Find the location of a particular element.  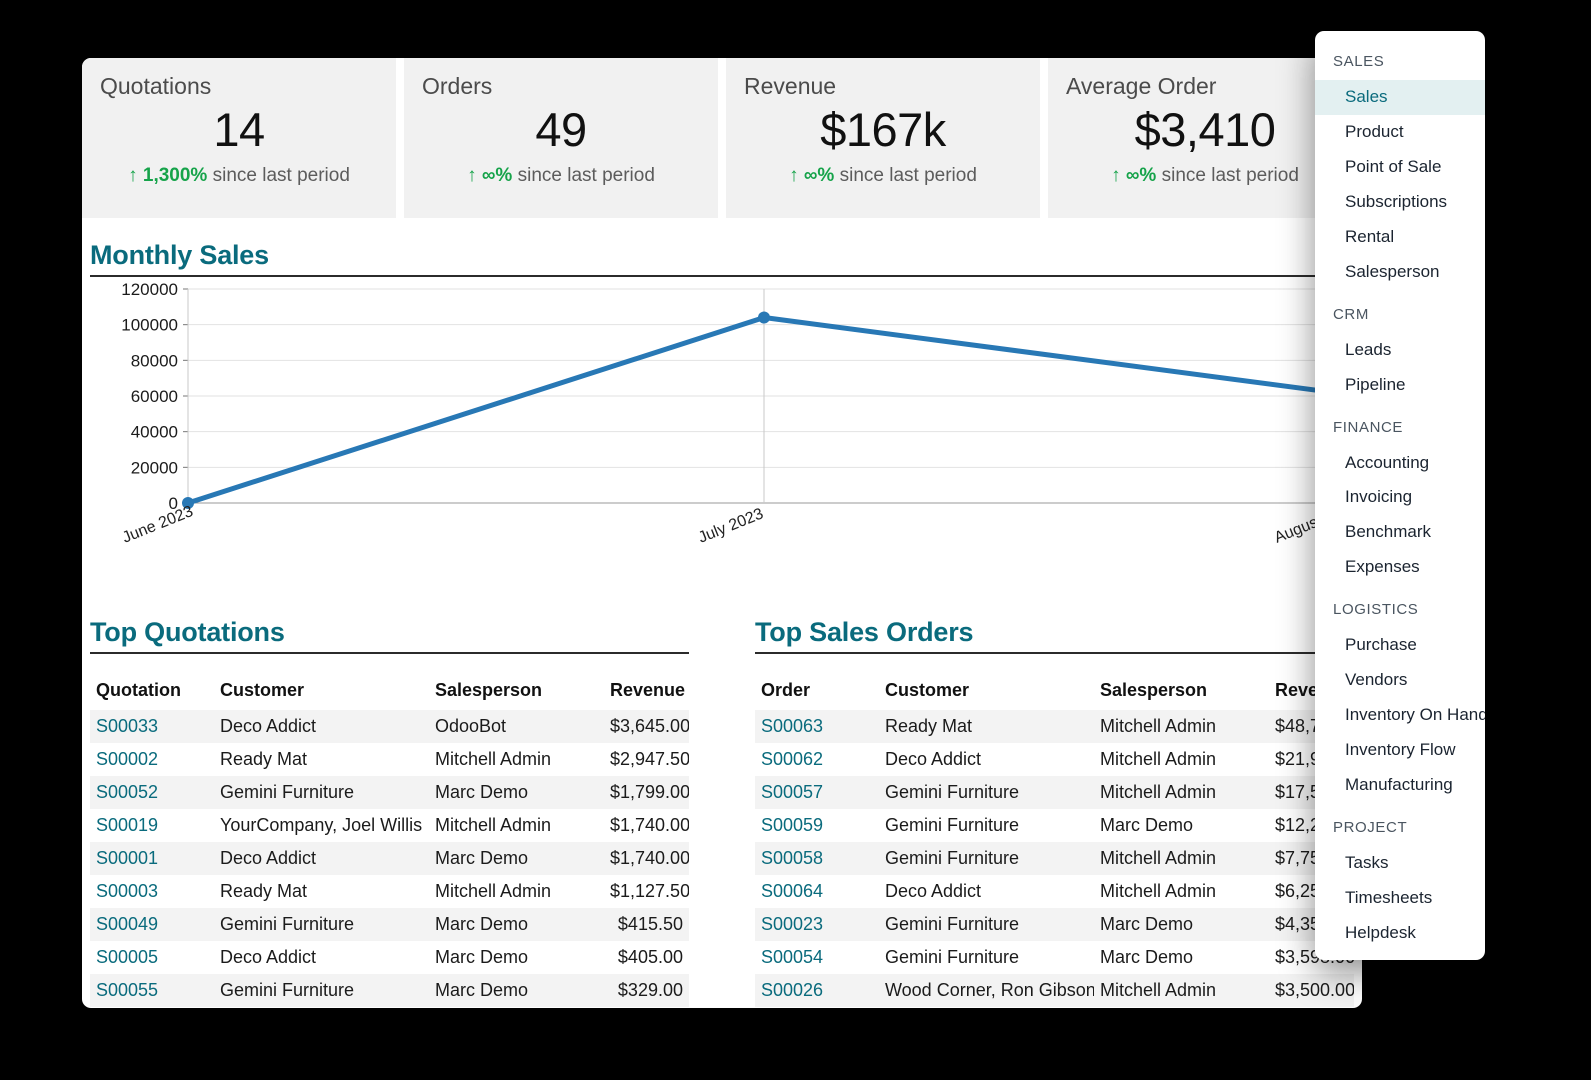

table-row: S00001 Deco Addict Marc Demo $1,740.00 is located at coordinates (389, 858).